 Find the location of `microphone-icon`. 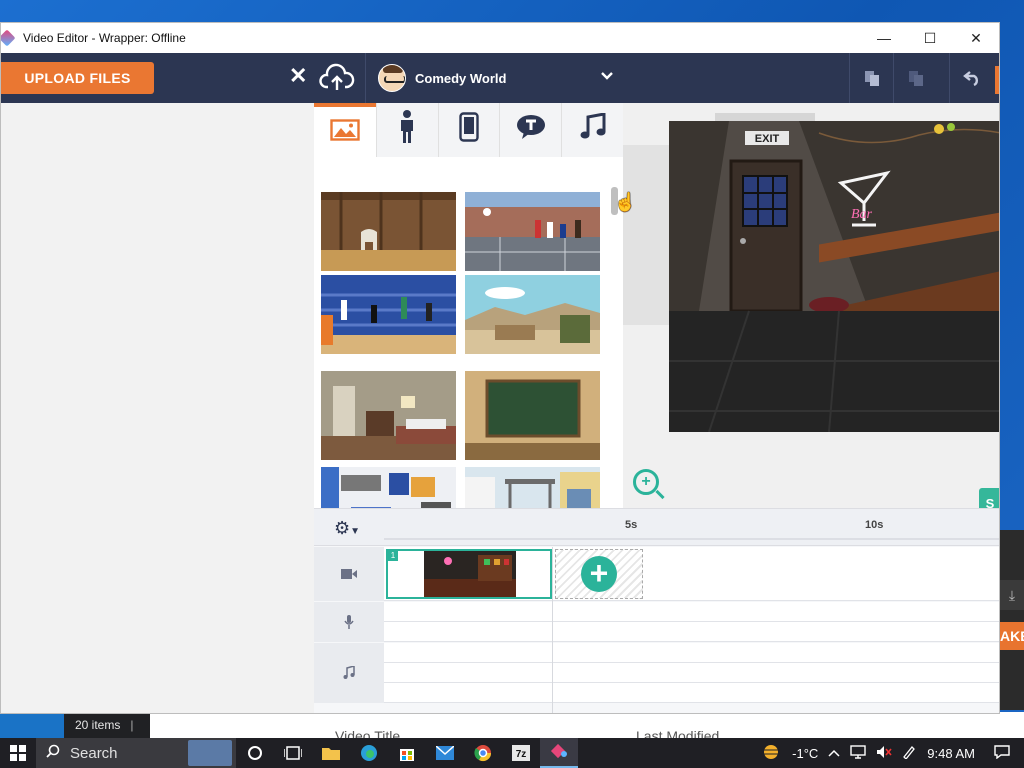

microphone-icon is located at coordinates (349, 622).